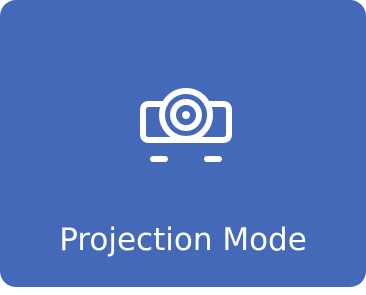 The width and height of the screenshot is (366, 295). What do you see at coordinates (183, 240) in the screenshot?
I see `tile-label: Projection Mode` at bounding box center [183, 240].